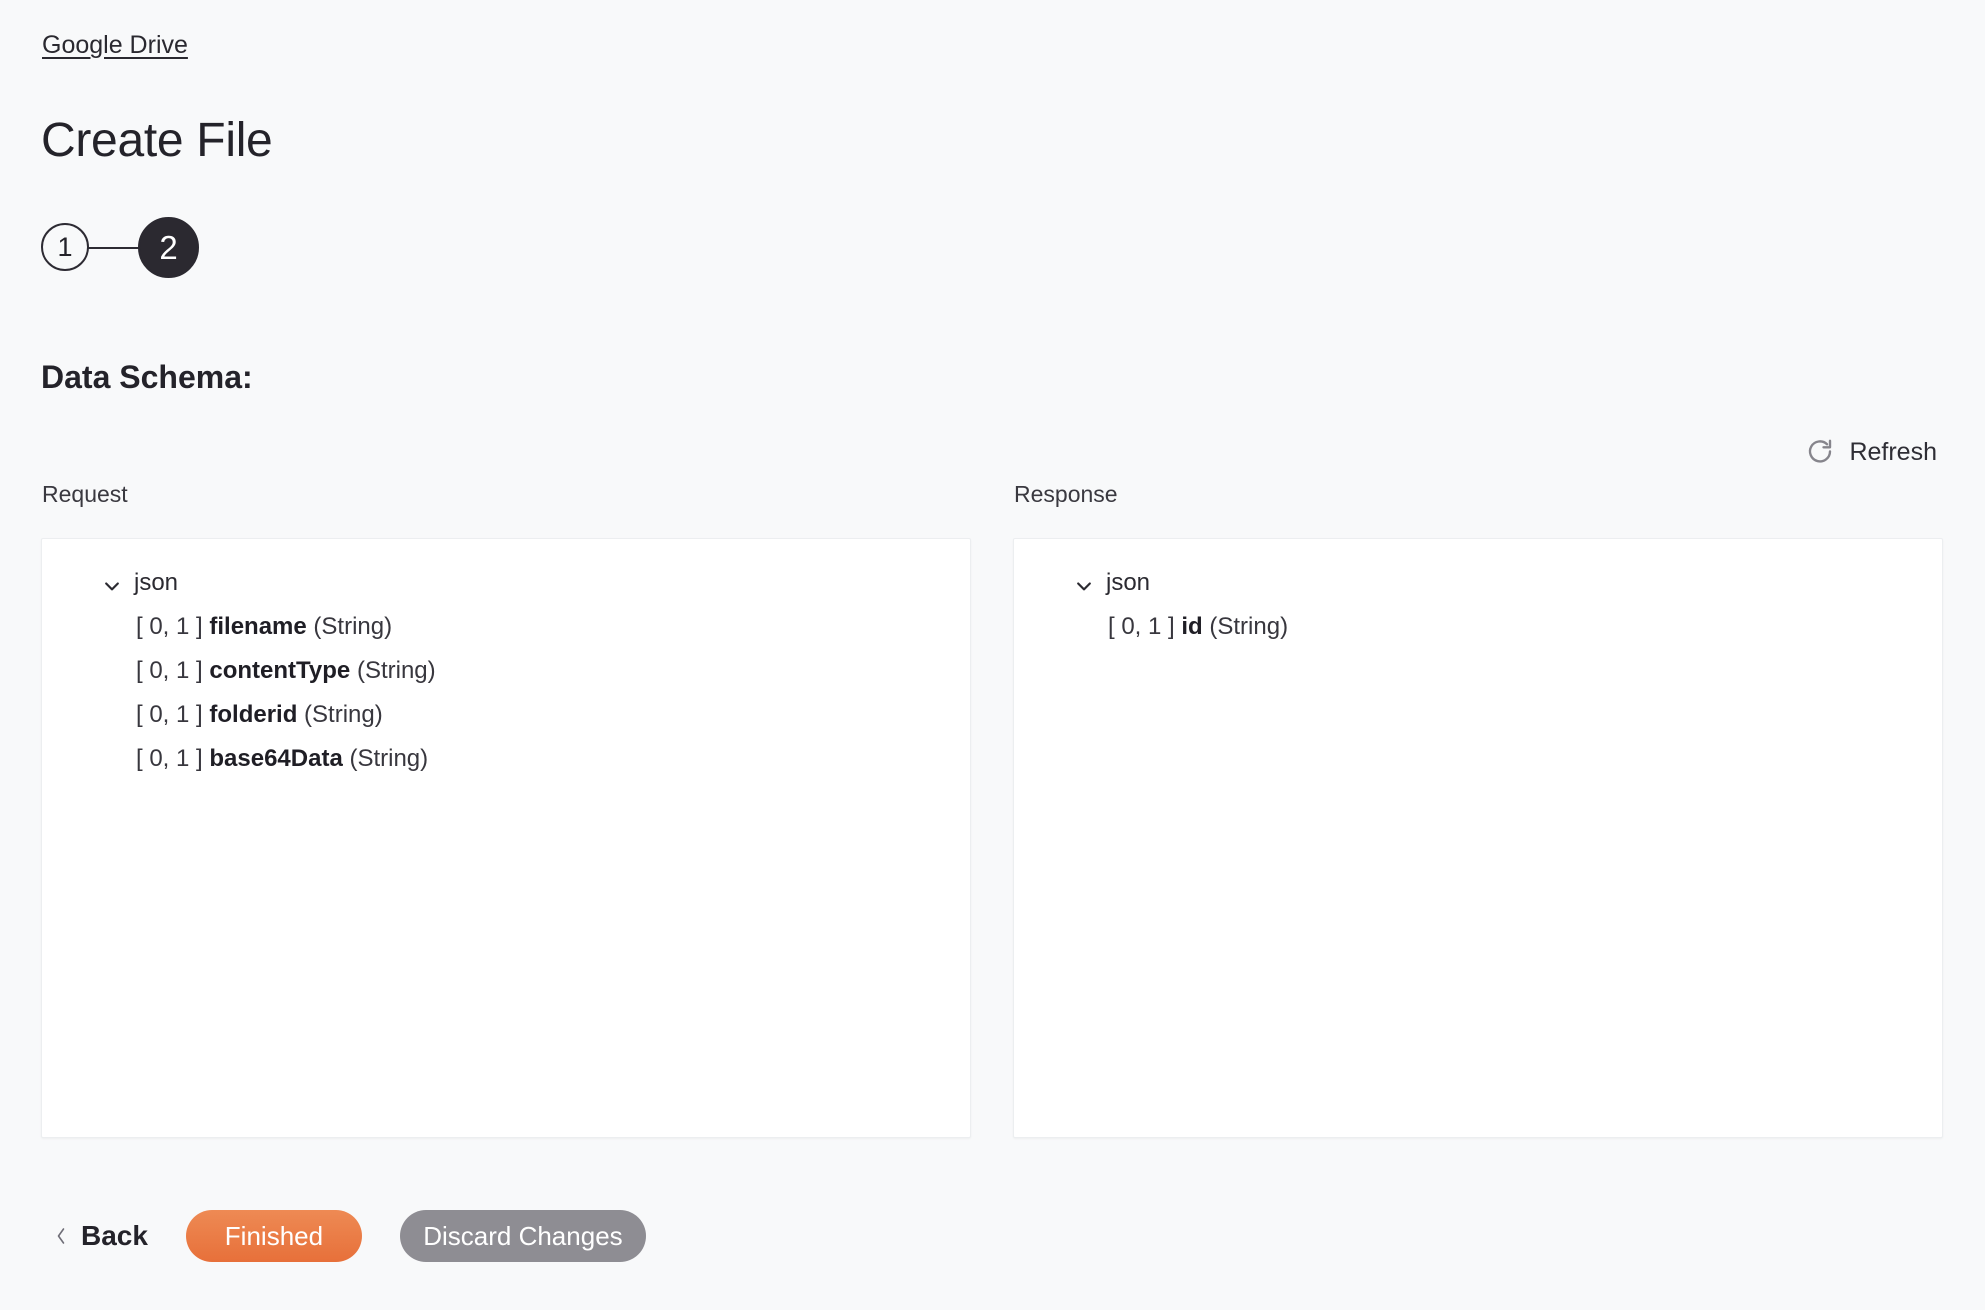 Image resolution: width=1985 pixels, height=1310 pixels. What do you see at coordinates (1893, 452) in the screenshot?
I see `refresh-label: Refresh` at bounding box center [1893, 452].